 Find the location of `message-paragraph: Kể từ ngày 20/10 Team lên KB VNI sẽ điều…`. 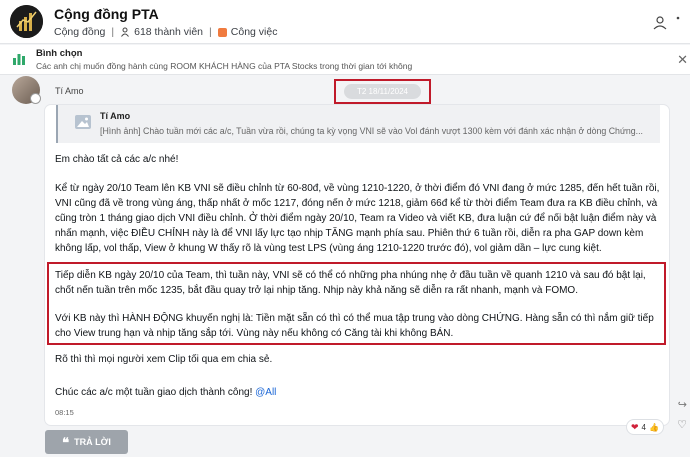

message-paragraph: Kể từ ngày 20/10 Team lên KB VNI sẽ điều… is located at coordinates (357, 218).